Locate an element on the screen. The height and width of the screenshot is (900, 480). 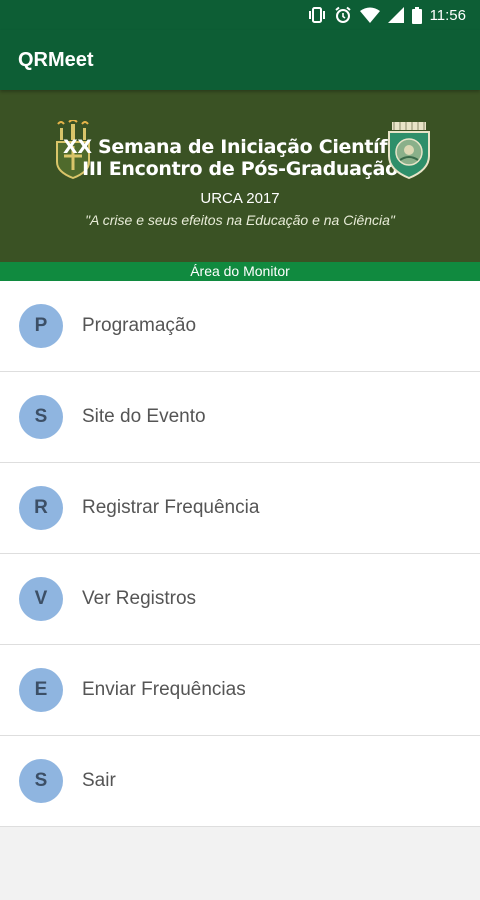
menu-item-avatar: R is located at coordinates (41, 508).